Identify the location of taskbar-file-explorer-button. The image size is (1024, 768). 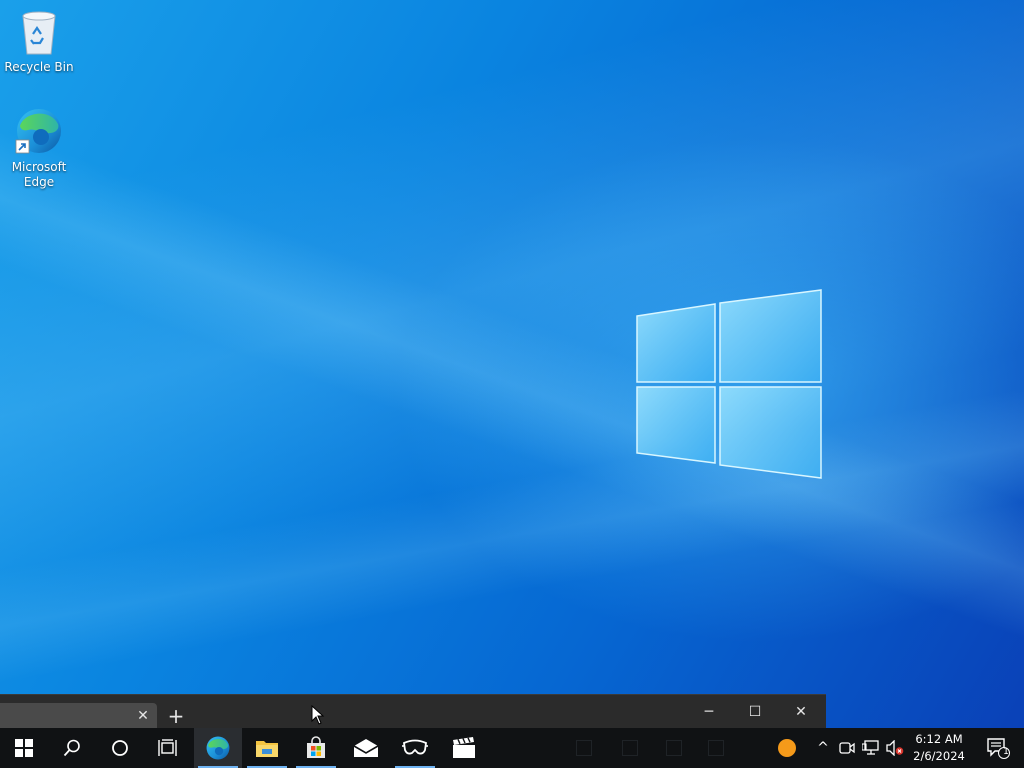
(267, 748).